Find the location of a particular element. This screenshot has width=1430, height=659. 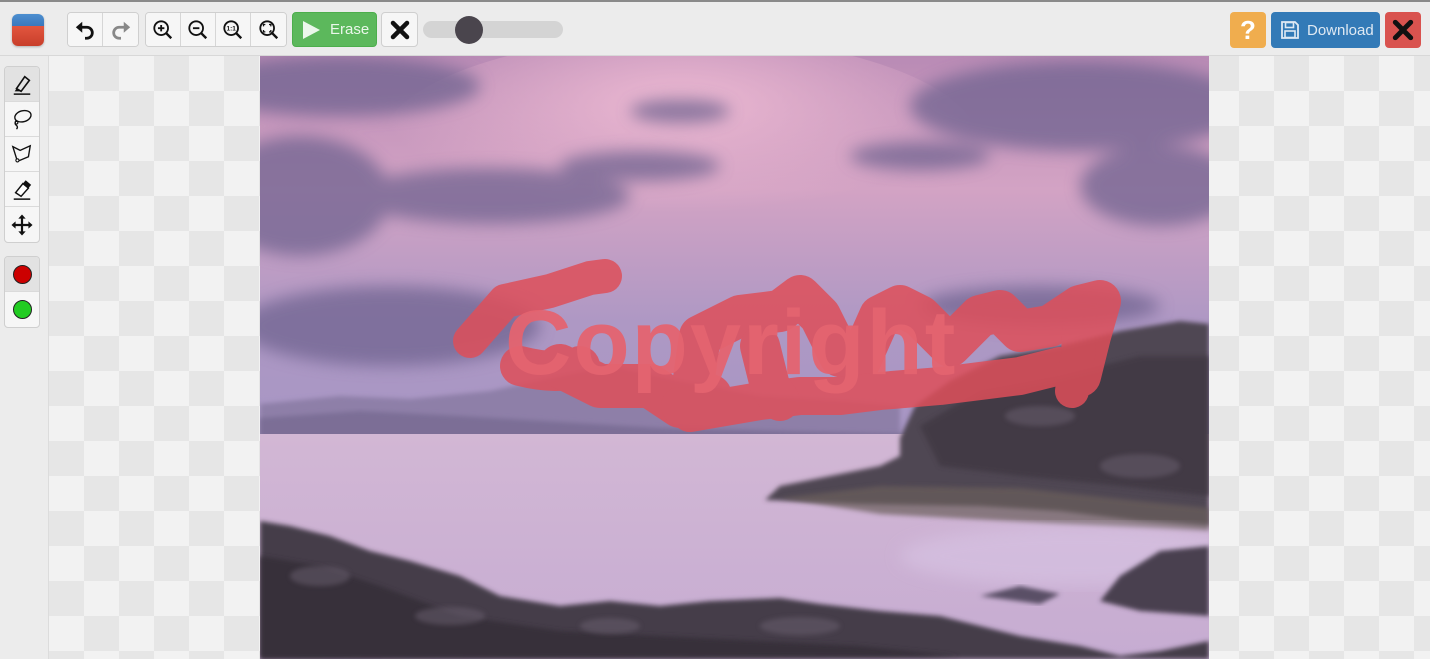

tool-panel is located at coordinates (24, 357).